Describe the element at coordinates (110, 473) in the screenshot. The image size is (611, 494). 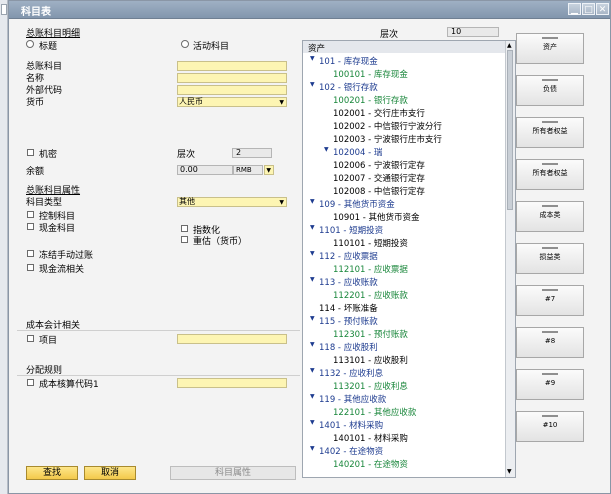
I see `cancel-button: 取消` at that location.